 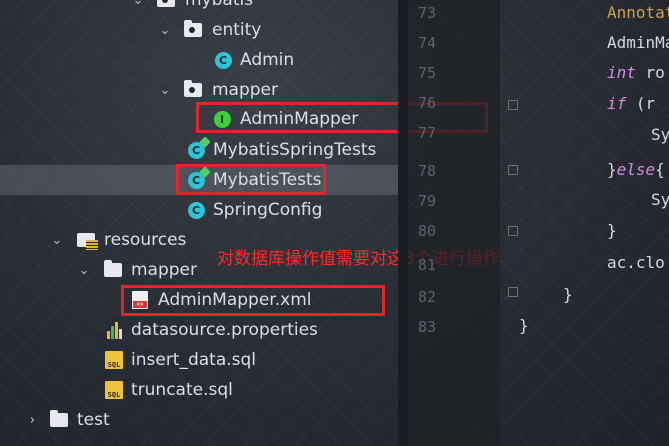 I want to click on tree-item-datasource-properties: datasource.properties, so click(x=199, y=330).